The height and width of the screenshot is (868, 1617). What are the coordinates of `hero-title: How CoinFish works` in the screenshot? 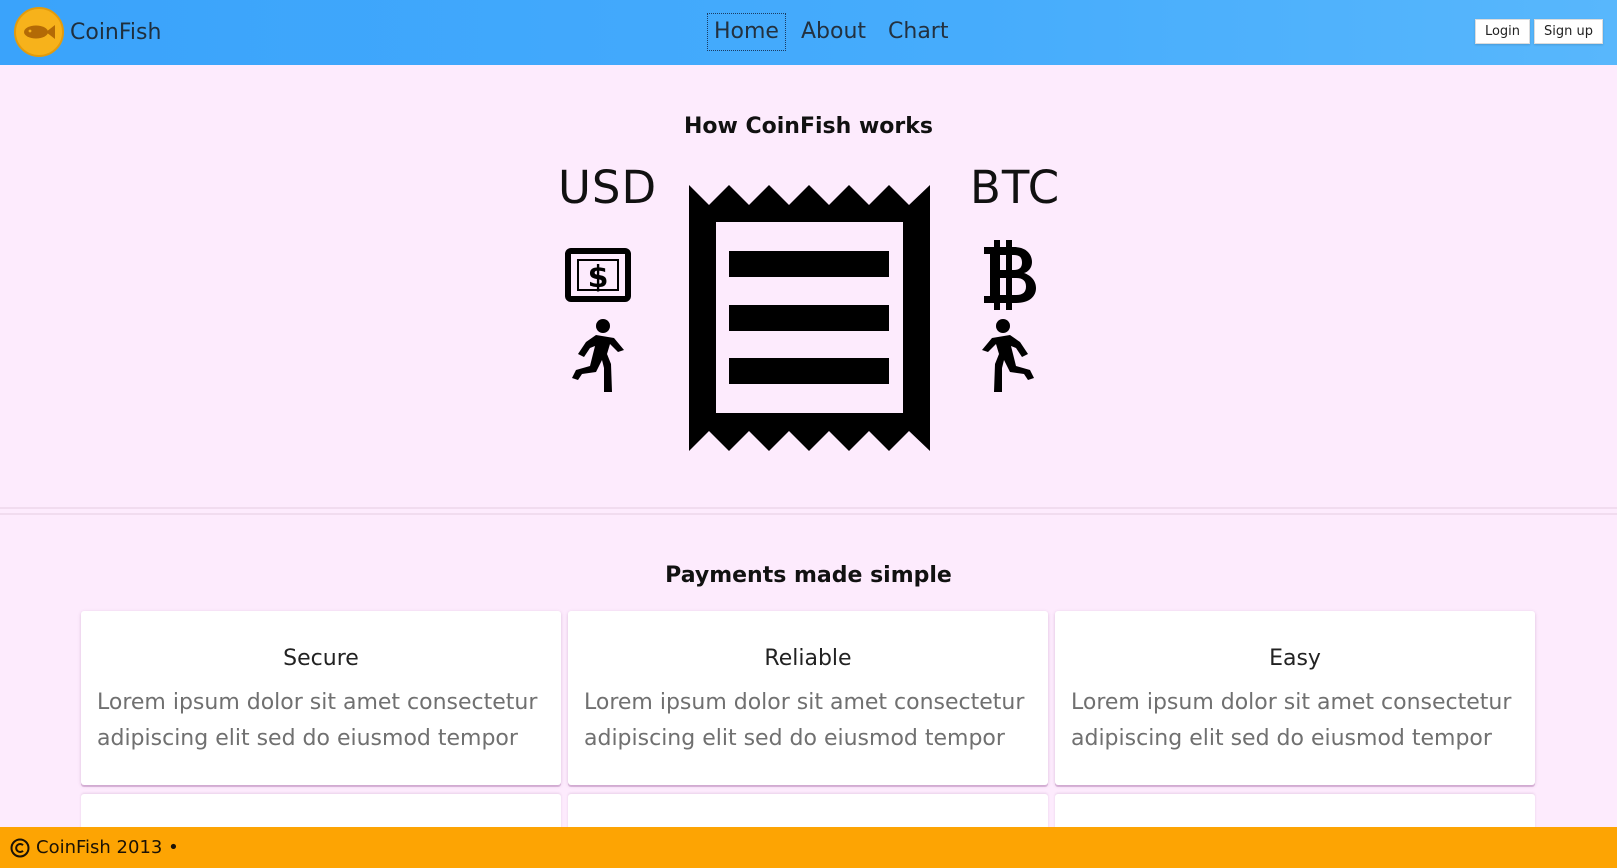 It's located at (808, 126).